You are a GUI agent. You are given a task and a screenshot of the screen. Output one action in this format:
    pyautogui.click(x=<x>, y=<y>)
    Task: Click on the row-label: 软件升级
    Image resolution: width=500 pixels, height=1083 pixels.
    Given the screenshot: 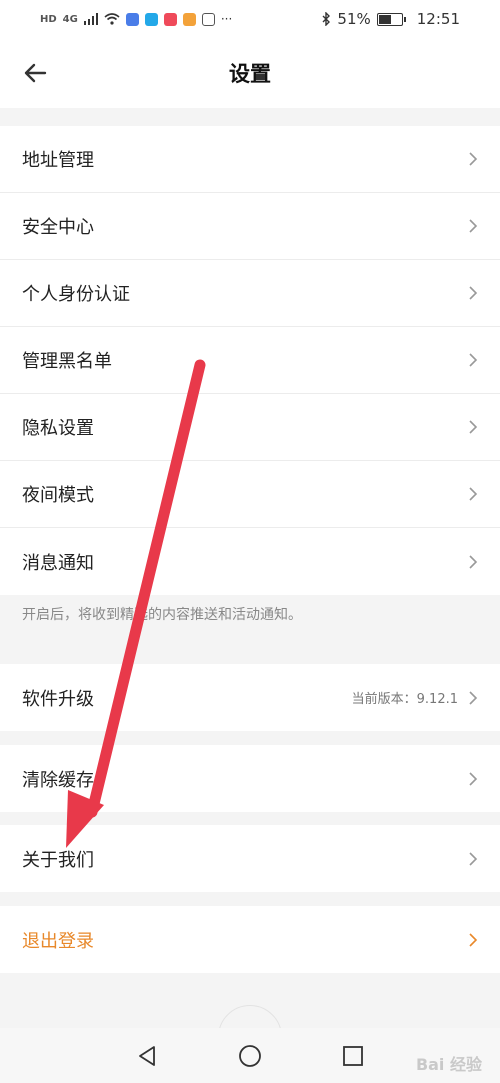 What is the action you would take?
    pyautogui.click(x=58, y=699)
    